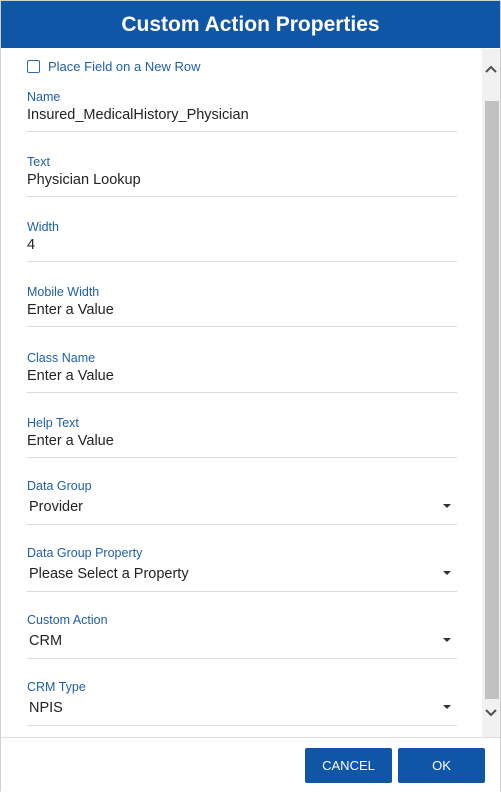 The image size is (501, 792). I want to click on class-name-input: Enter a Value, so click(242, 380).